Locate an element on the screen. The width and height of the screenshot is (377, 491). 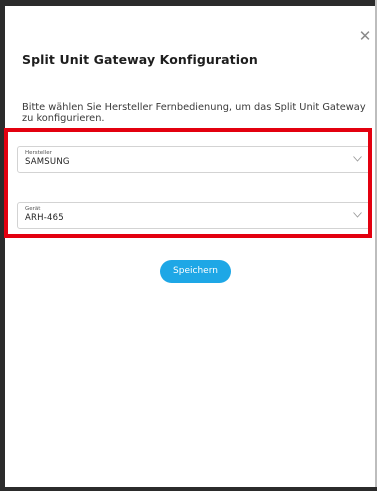
dialog-title: Split Unit Gateway Konfiguration is located at coordinates (140, 59).